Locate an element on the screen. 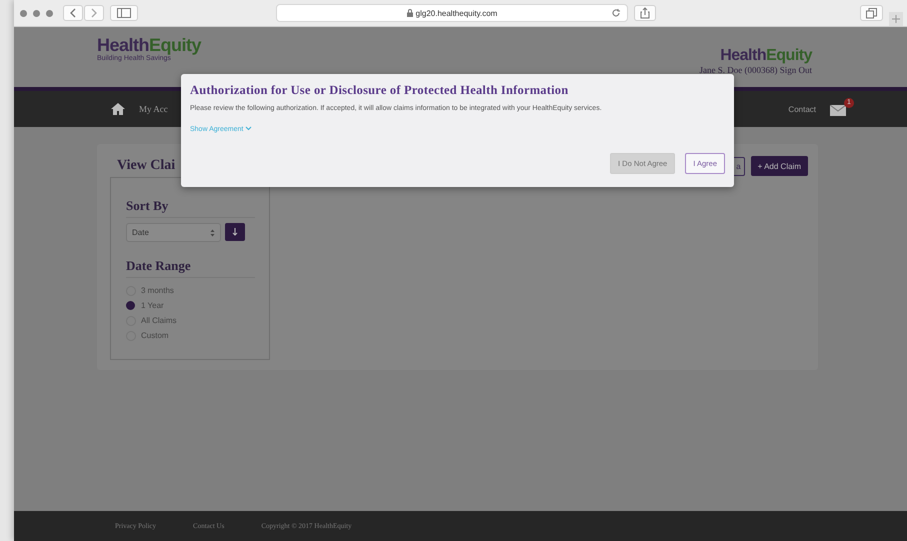 This screenshot has height=541, width=907. arrow-down-icon is located at coordinates (235, 232).